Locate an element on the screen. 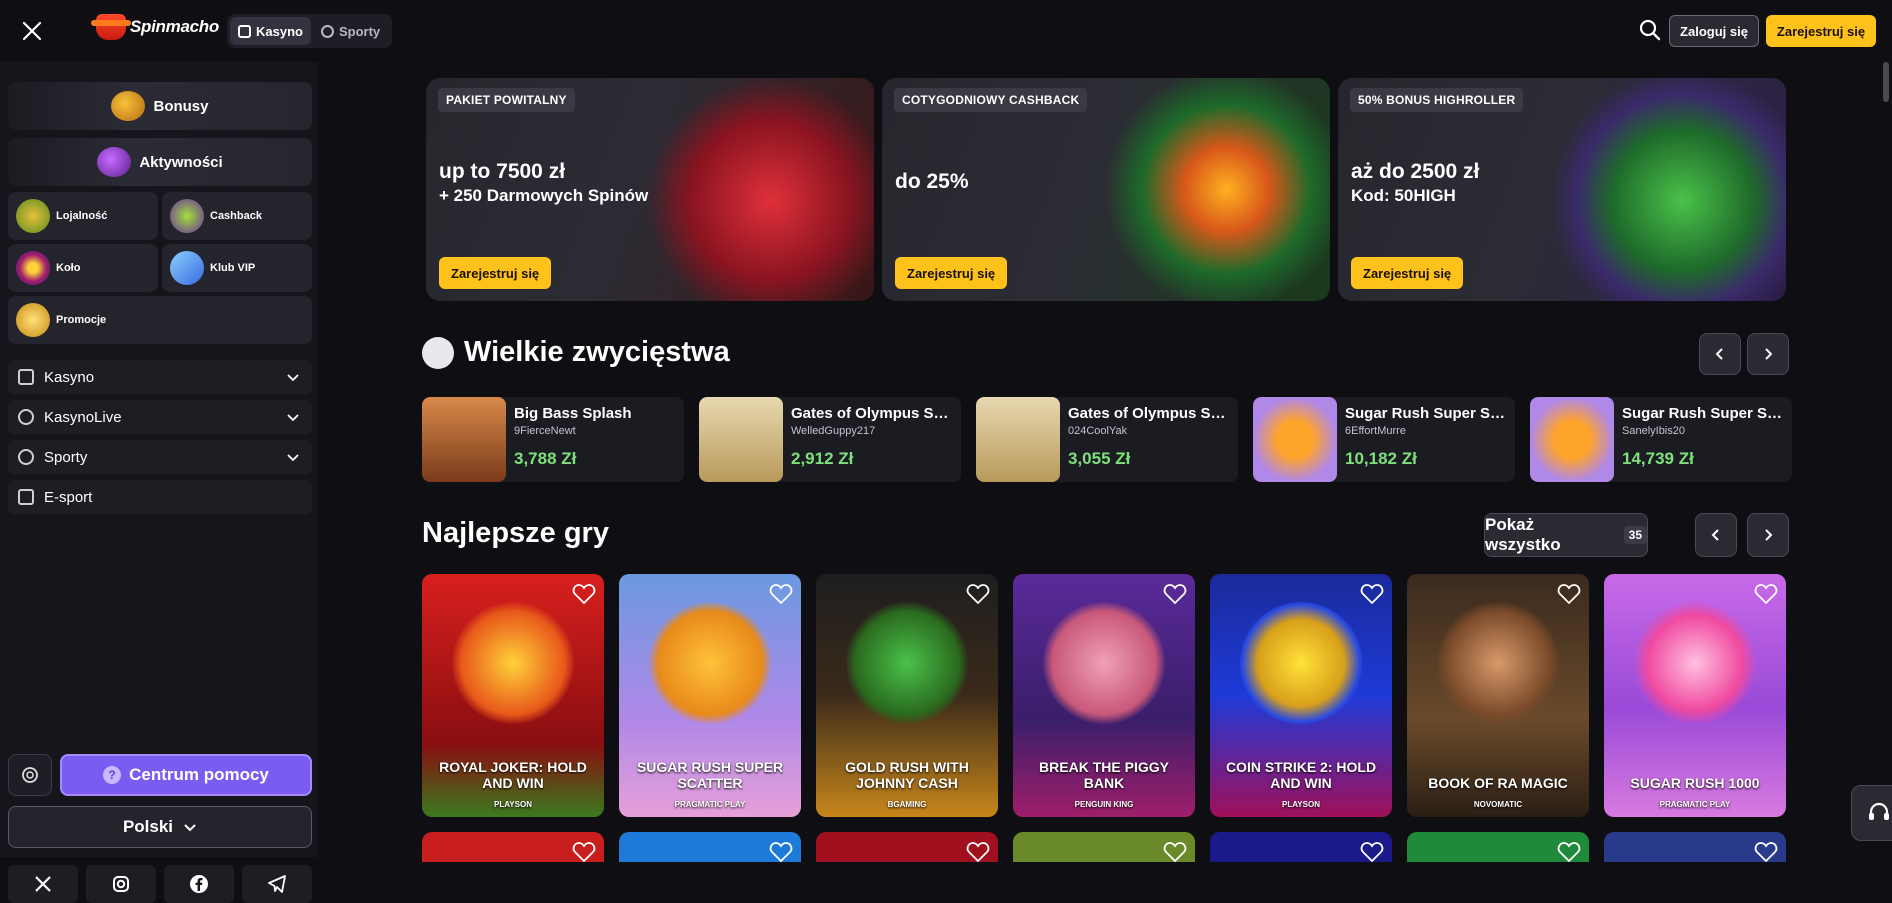 This screenshot has height=903, width=1892. top-games-title-text: Najlepsze gry is located at coordinates (515, 533).